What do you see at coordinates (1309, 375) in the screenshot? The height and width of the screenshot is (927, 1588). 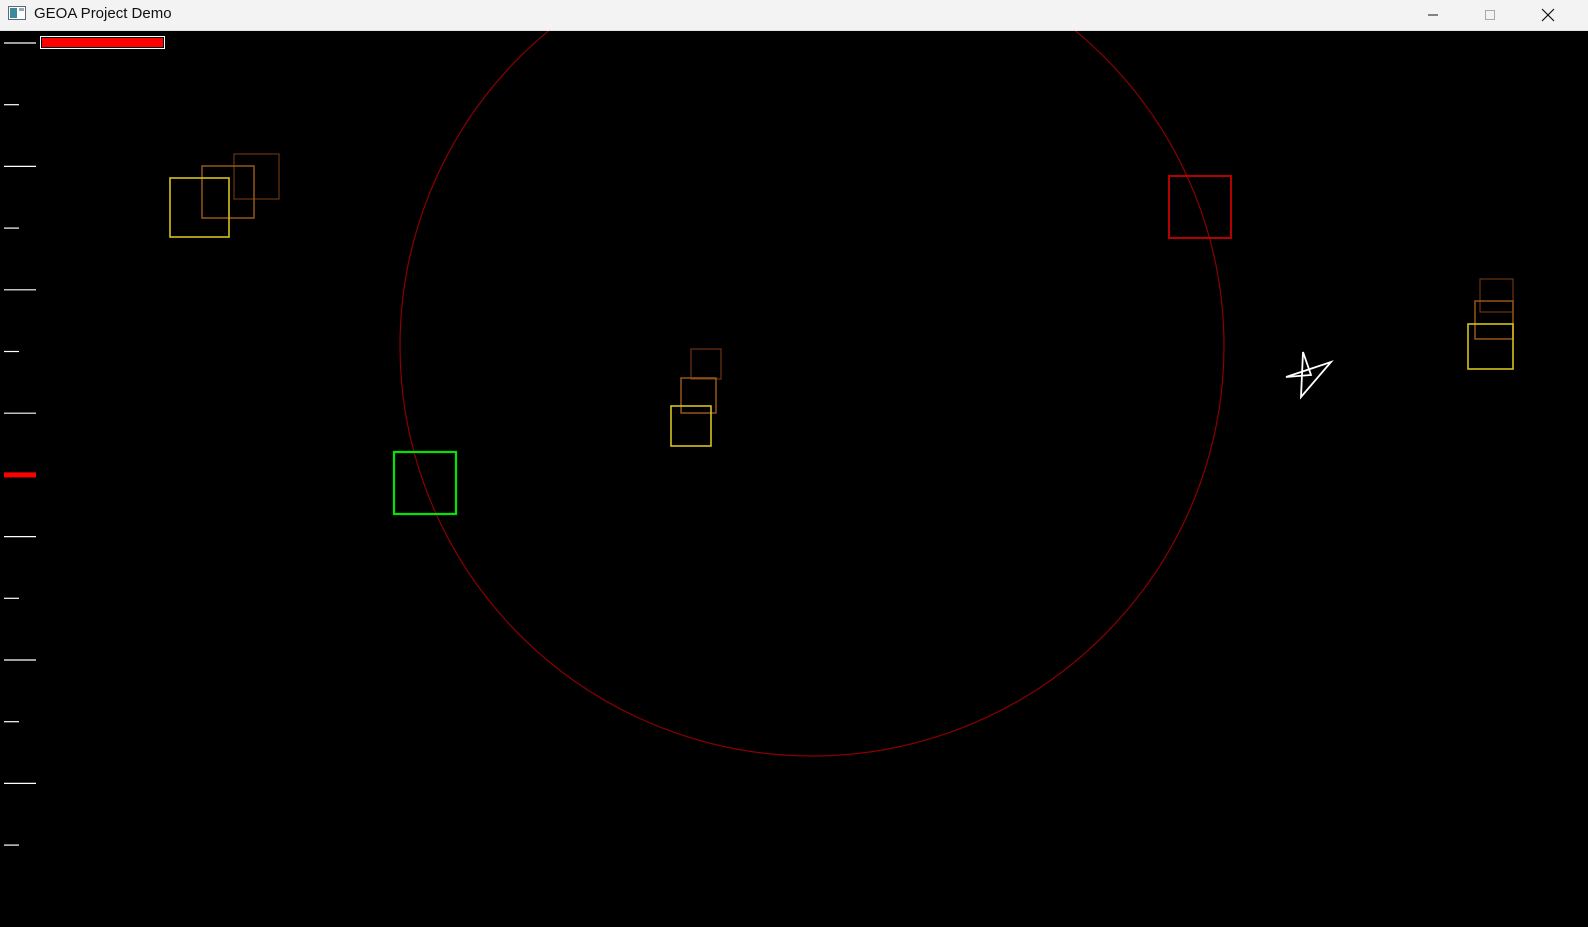 I see `player-star-icon` at bounding box center [1309, 375].